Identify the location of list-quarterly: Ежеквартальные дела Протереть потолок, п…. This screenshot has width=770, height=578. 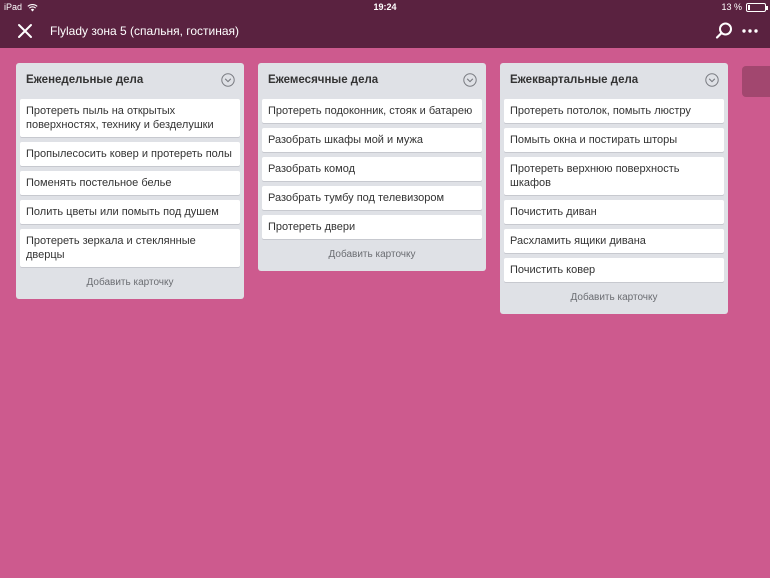
(614, 188).